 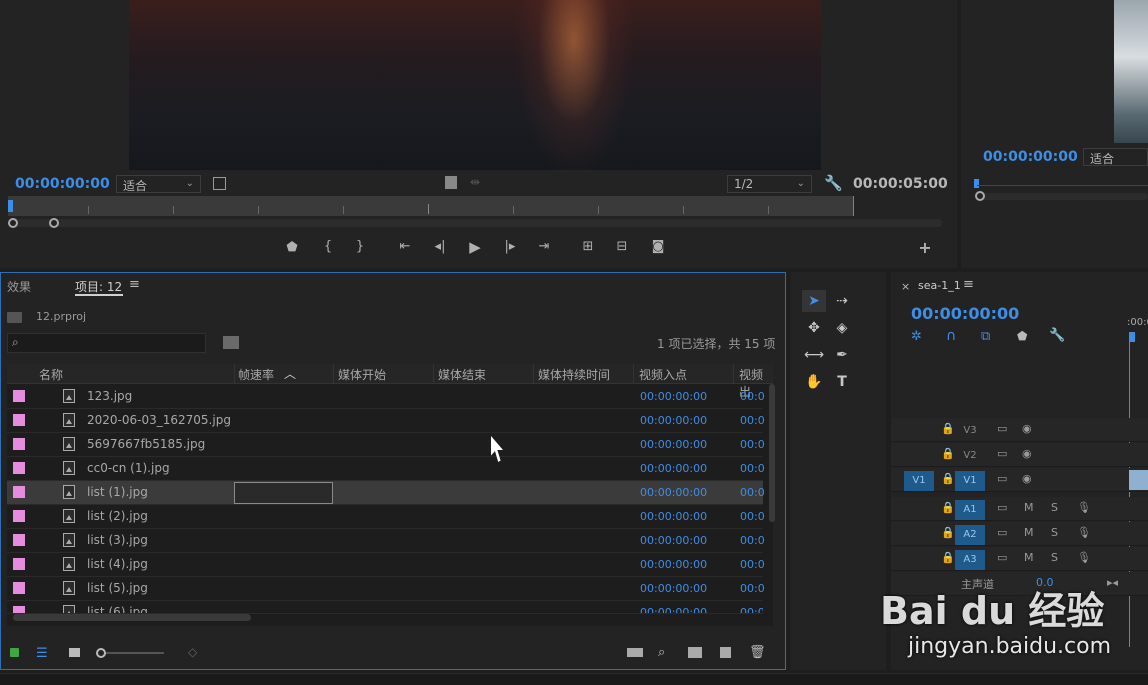 What do you see at coordinates (385, 607) in the screenshot?
I see `table-row: list (6).jpg 00:00:00:00 00:0` at bounding box center [385, 607].